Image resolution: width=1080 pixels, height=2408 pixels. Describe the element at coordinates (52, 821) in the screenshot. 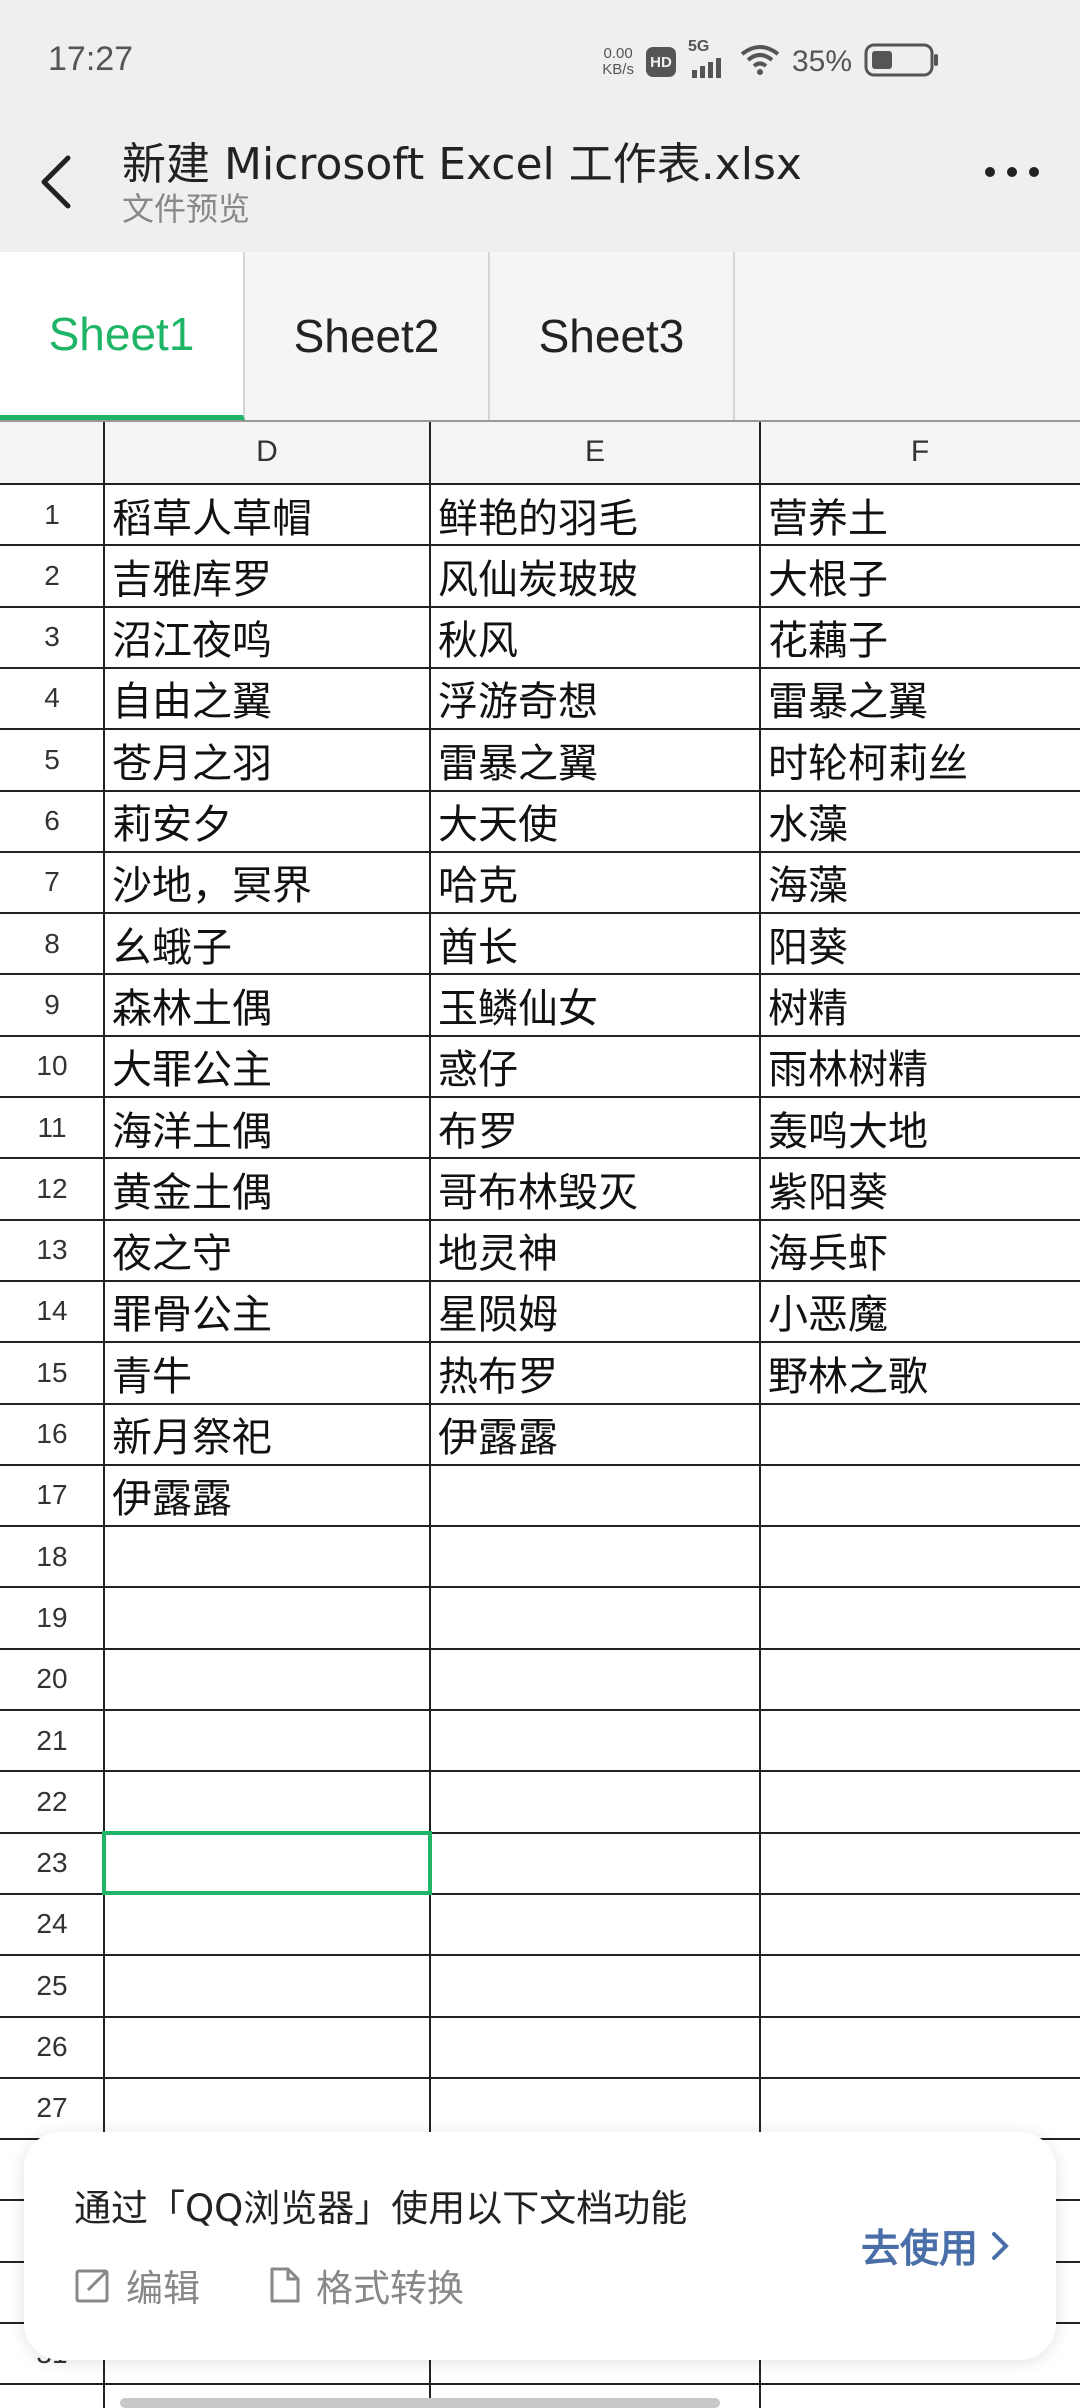

I see `row-header: 6` at that location.